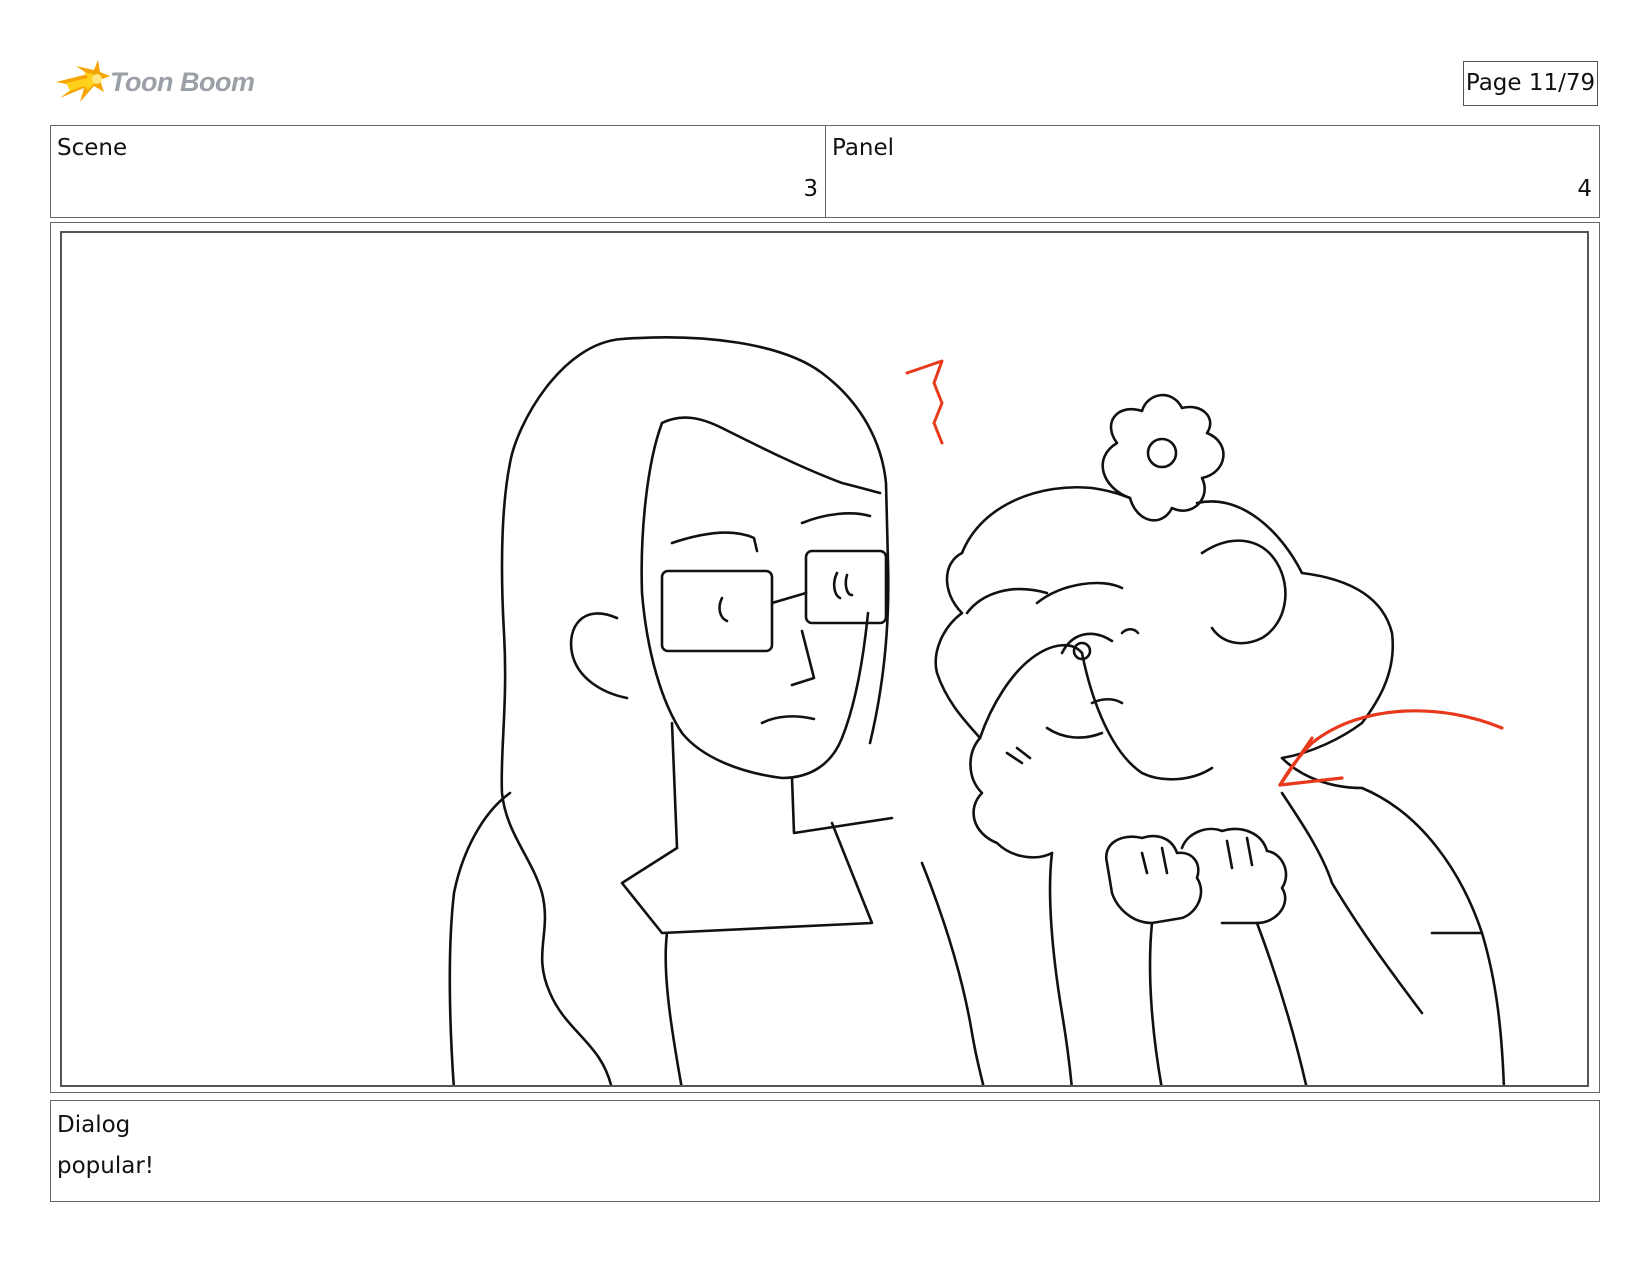 Image resolution: width=1650 pixels, height=1275 pixels. Describe the element at coordinates (1212, 171) in the screenshot. I see `panel-cell: Panel 4` at that location.